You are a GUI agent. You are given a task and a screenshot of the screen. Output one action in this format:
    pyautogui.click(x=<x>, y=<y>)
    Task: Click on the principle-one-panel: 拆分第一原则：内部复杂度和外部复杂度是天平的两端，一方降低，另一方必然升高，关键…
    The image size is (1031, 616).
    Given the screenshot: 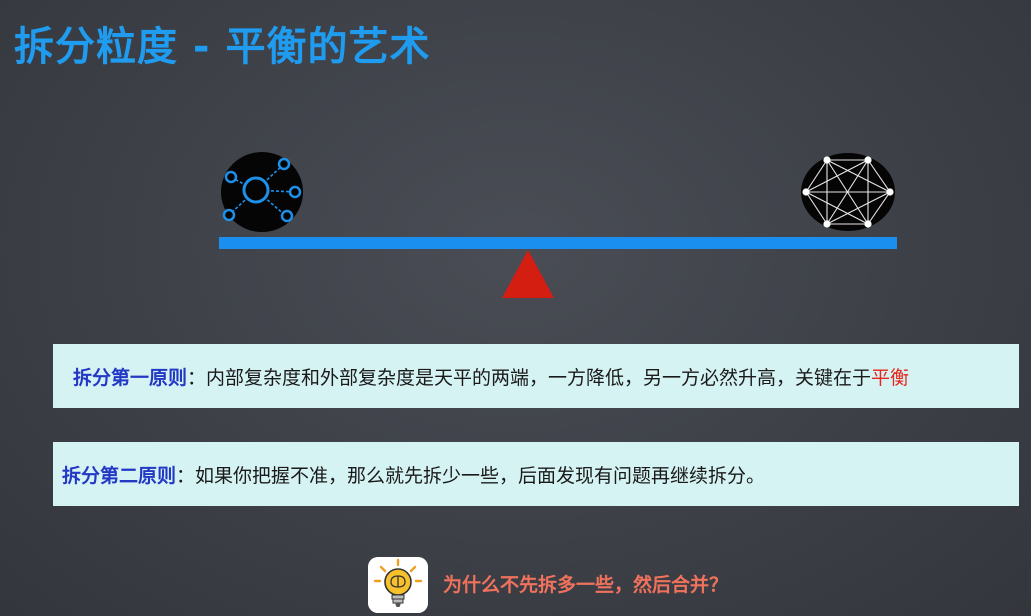 What is the action you would take?
    pyautogui.click(x=536, y=376)
    